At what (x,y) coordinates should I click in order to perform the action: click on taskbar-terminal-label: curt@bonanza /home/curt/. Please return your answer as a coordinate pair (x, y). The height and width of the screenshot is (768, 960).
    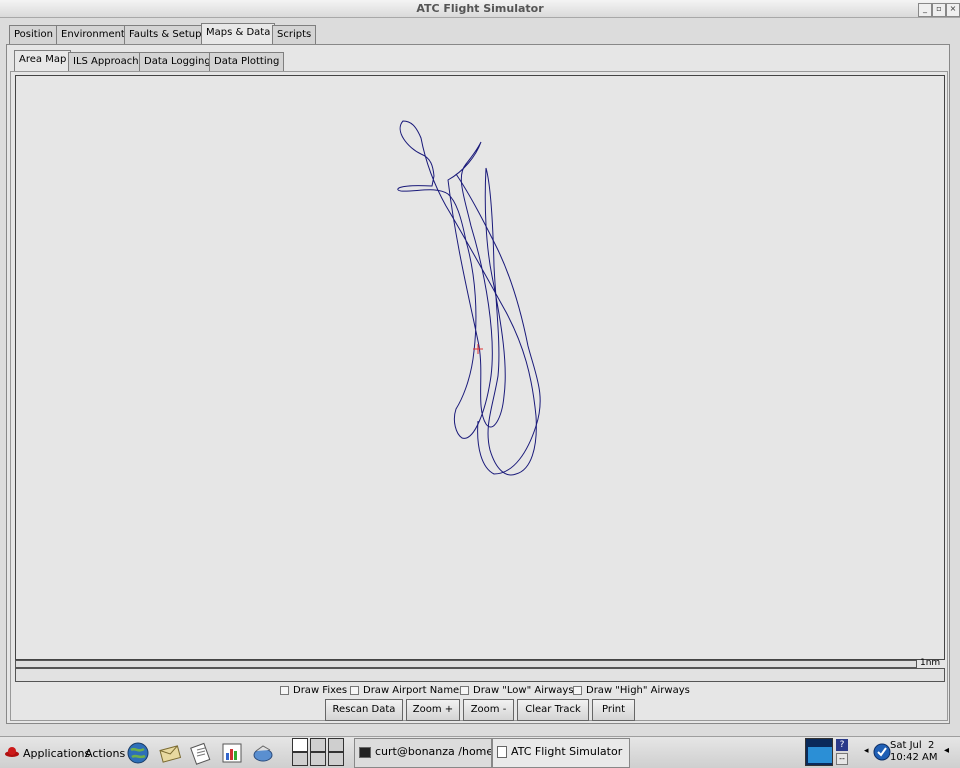
    Looking at the image, I should click on (433, 751).